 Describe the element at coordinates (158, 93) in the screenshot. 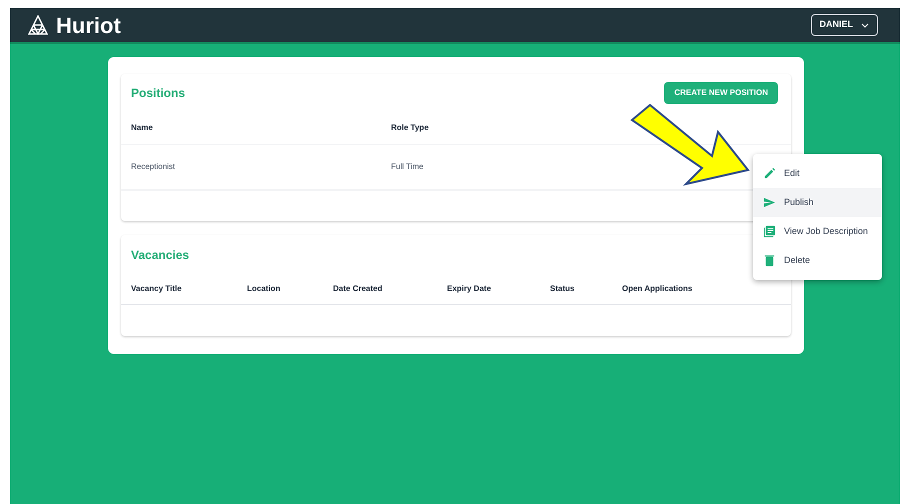

I see `section-title: Positions` at that location.